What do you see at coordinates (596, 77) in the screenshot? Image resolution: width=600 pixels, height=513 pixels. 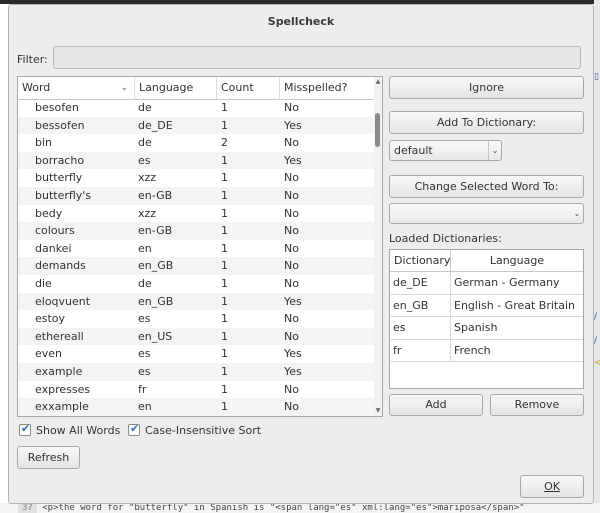 I see `background-fragment: ▯` at bounding box center [596, 77].